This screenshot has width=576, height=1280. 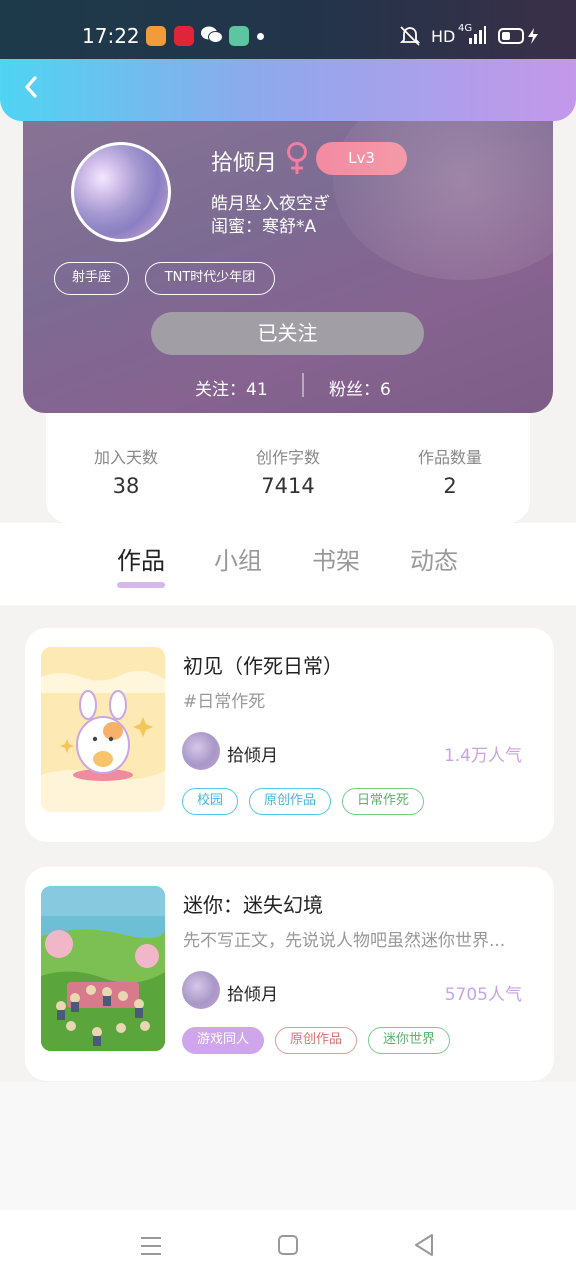 I want to click on user-name: 拾倾月, so click(x=244, y=163).